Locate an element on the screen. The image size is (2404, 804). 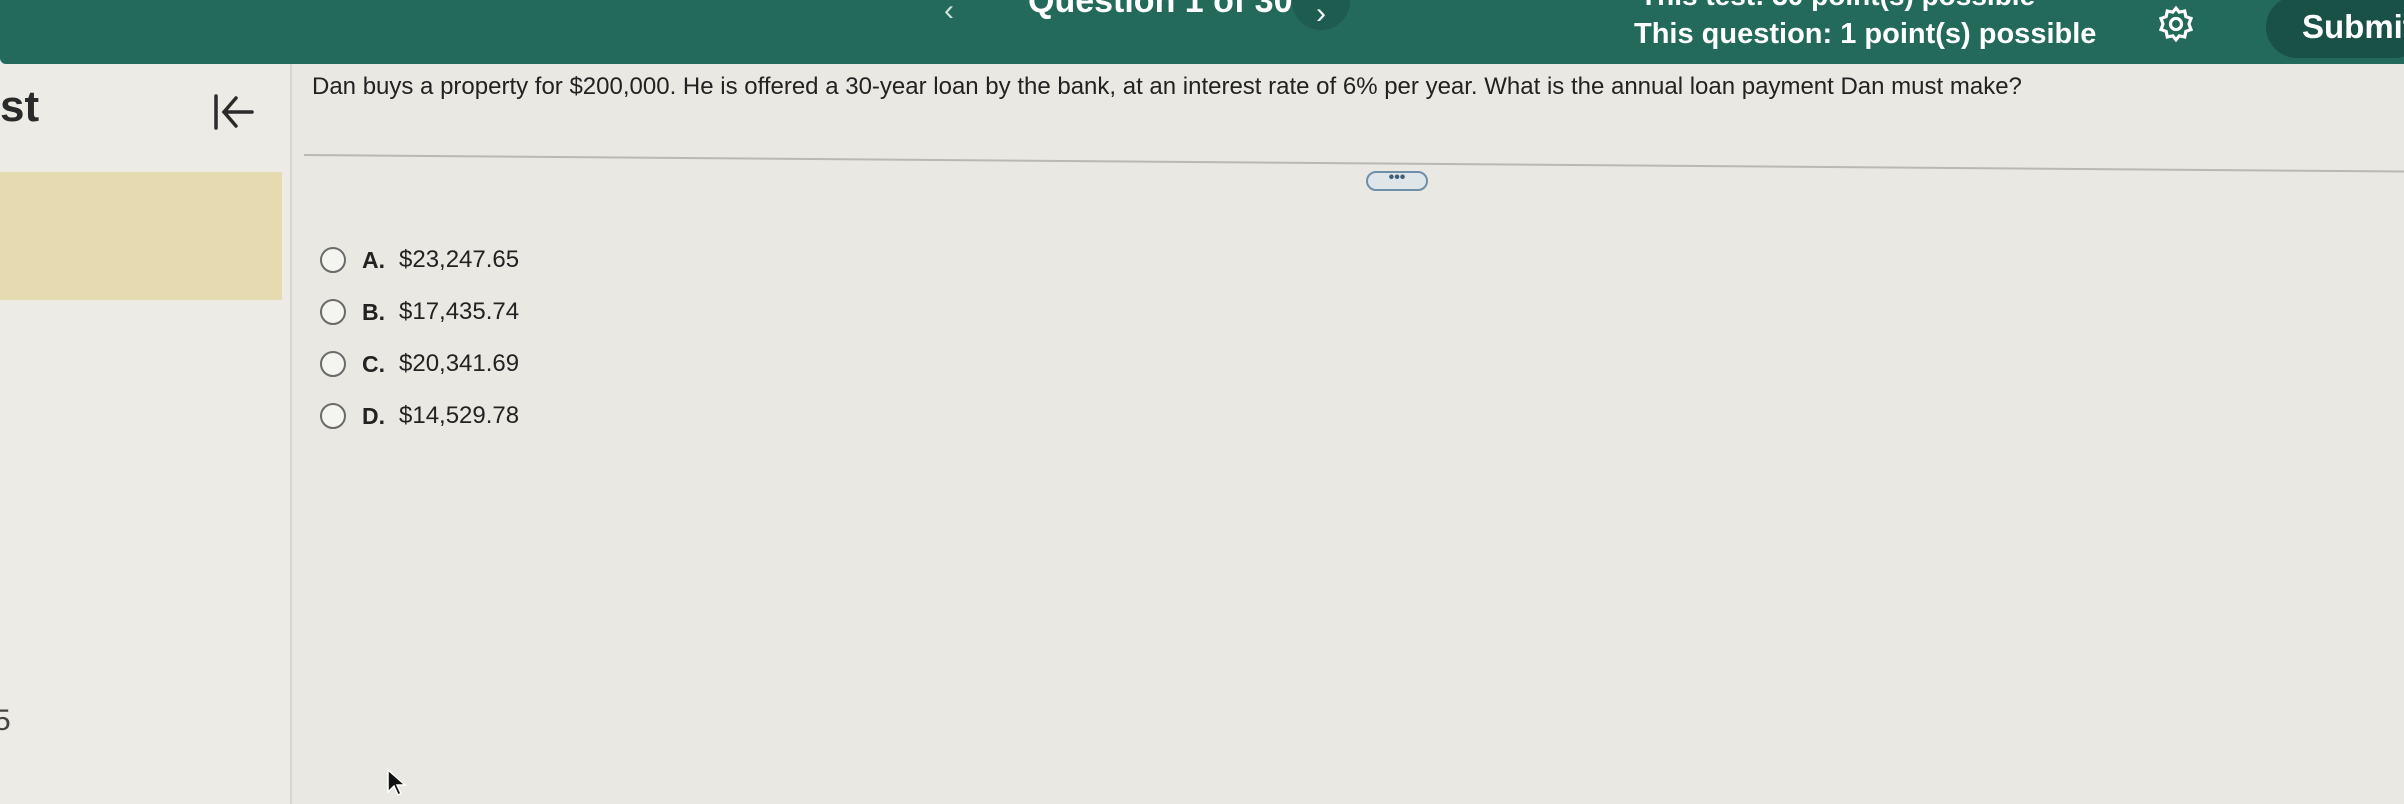
collapse-left-icon is located at coordinates (234, 112).